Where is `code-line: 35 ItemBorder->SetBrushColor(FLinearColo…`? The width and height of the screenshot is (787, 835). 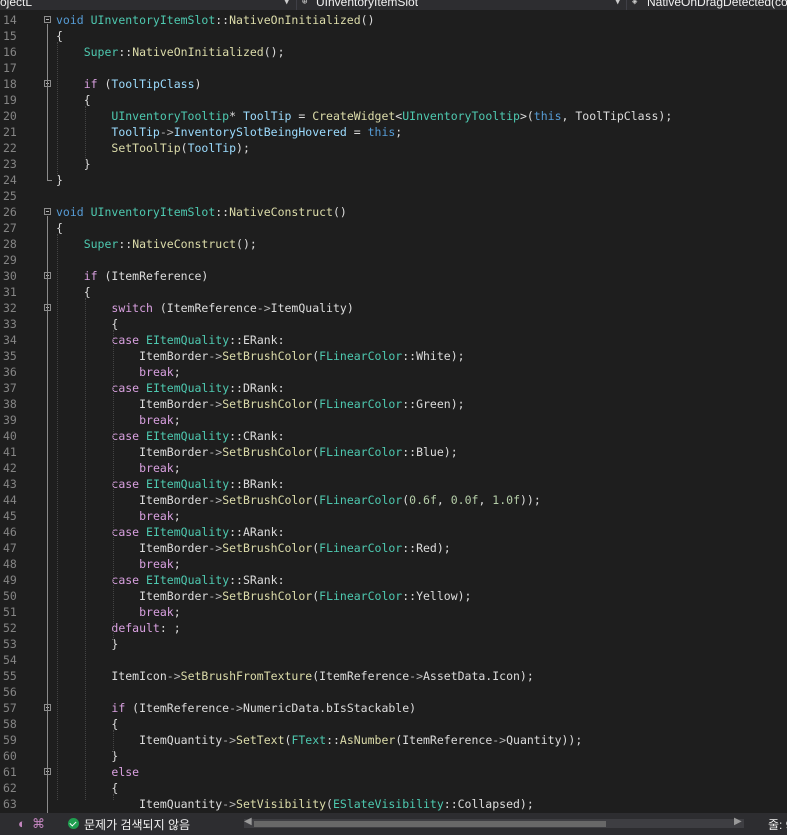
code-line: 35 ItemBorder->SetBrushColor(FLinearColo… is located at coordinates (393, 356).